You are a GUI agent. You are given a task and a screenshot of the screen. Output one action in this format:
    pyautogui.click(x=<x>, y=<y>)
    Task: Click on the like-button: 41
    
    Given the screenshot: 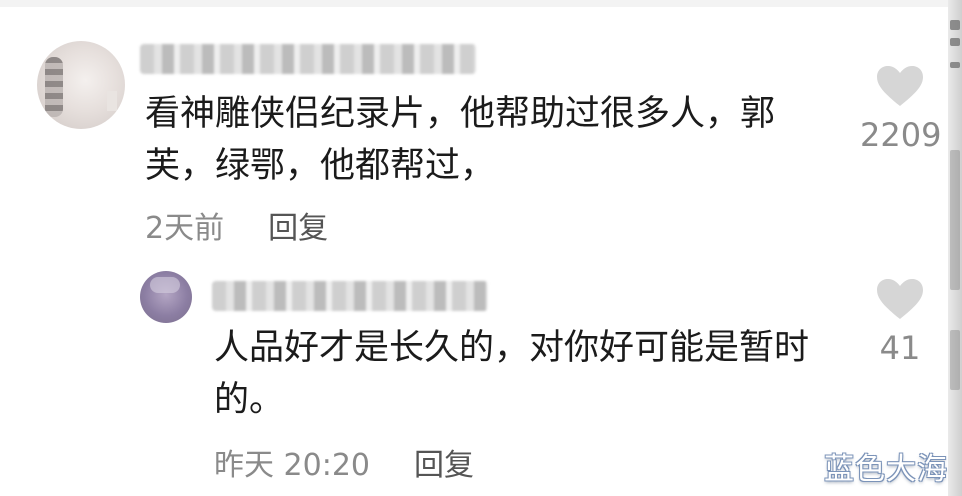 What is the action you would take?
    pyautogui.click(x=900, y=322)
    